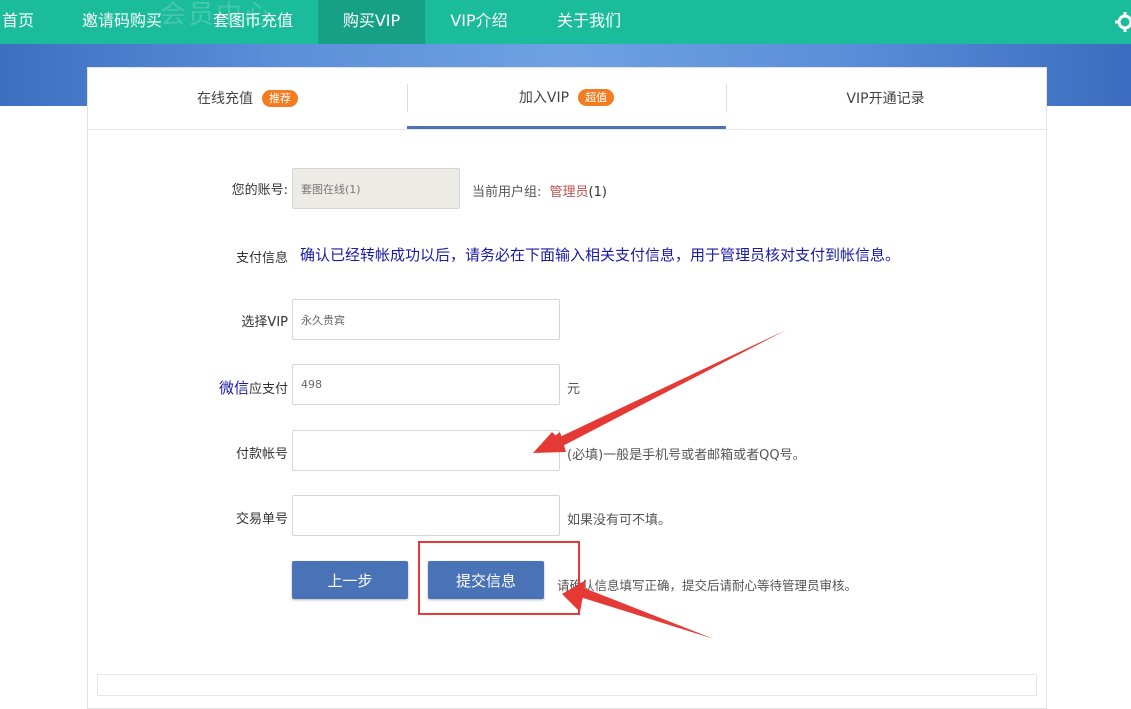 The width and height of the screenshot is (1131, 709). I want to click on payer-account-input, so click(426, 450).